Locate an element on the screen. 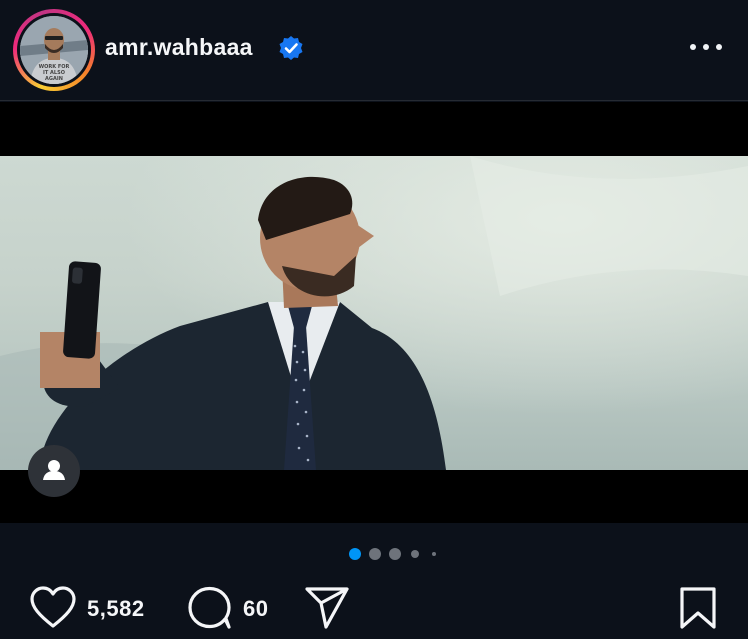 Image resolution: width=748 pixels, height=639 pixels. carousel-indicator is located at coordinates (374, 554).